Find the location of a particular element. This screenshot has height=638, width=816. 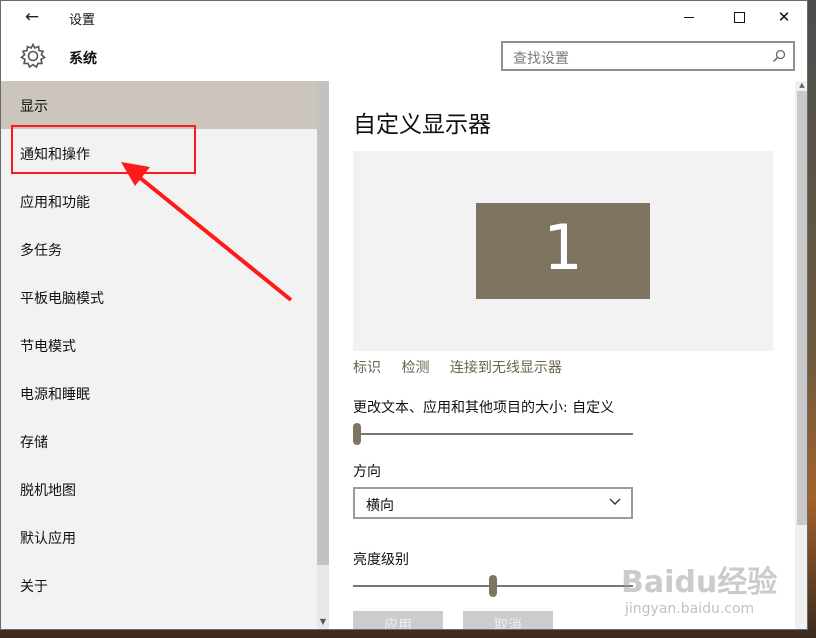

sidebar-item-label: 显示 is located at coordinates (34, 107).